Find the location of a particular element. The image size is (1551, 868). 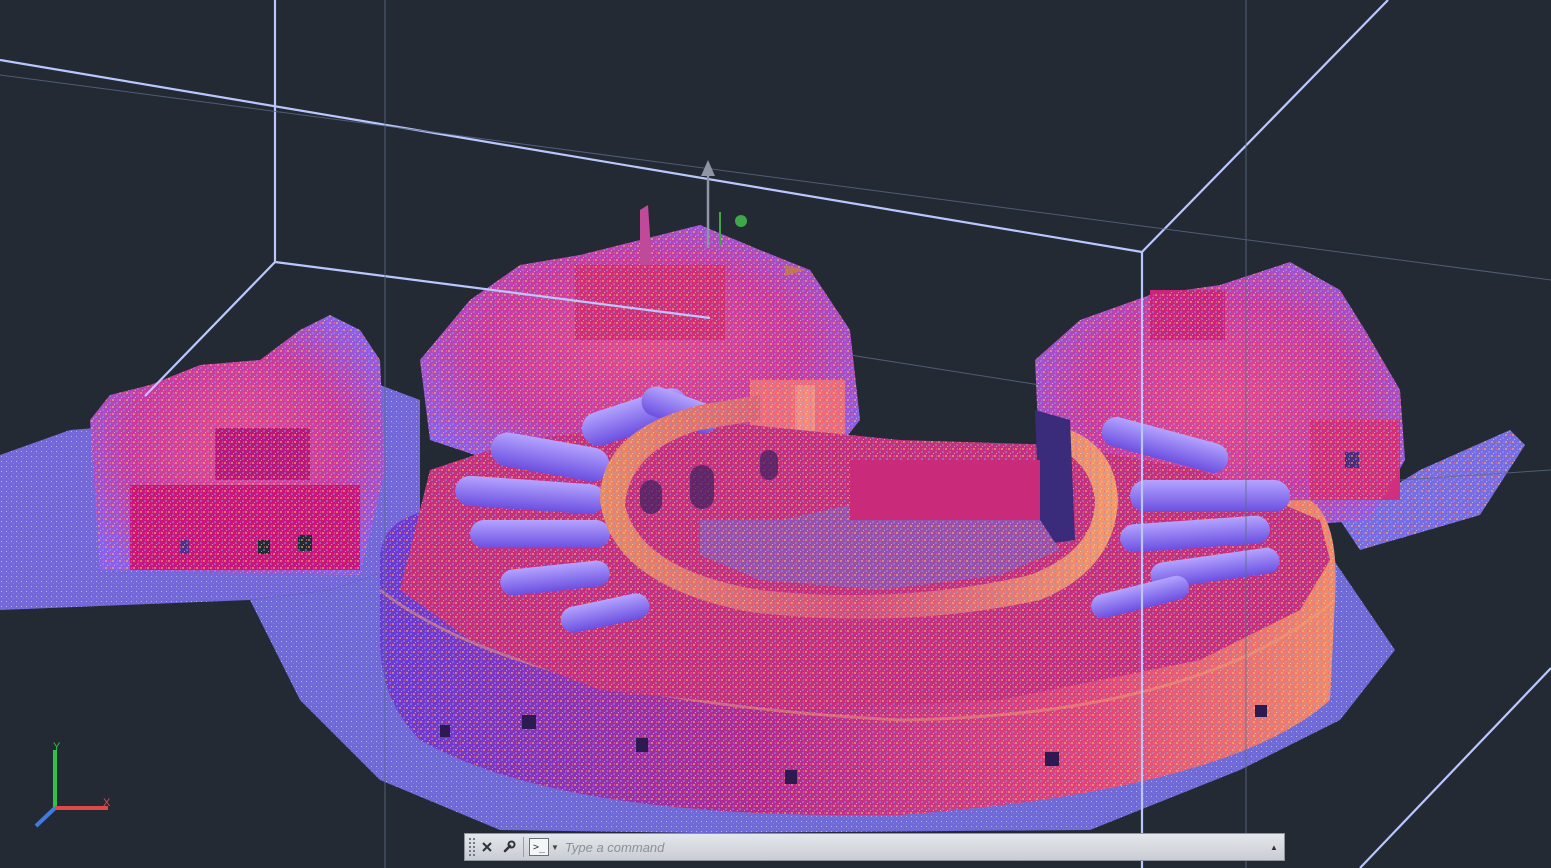

wrench-icon is located at coordinates (509, 847).